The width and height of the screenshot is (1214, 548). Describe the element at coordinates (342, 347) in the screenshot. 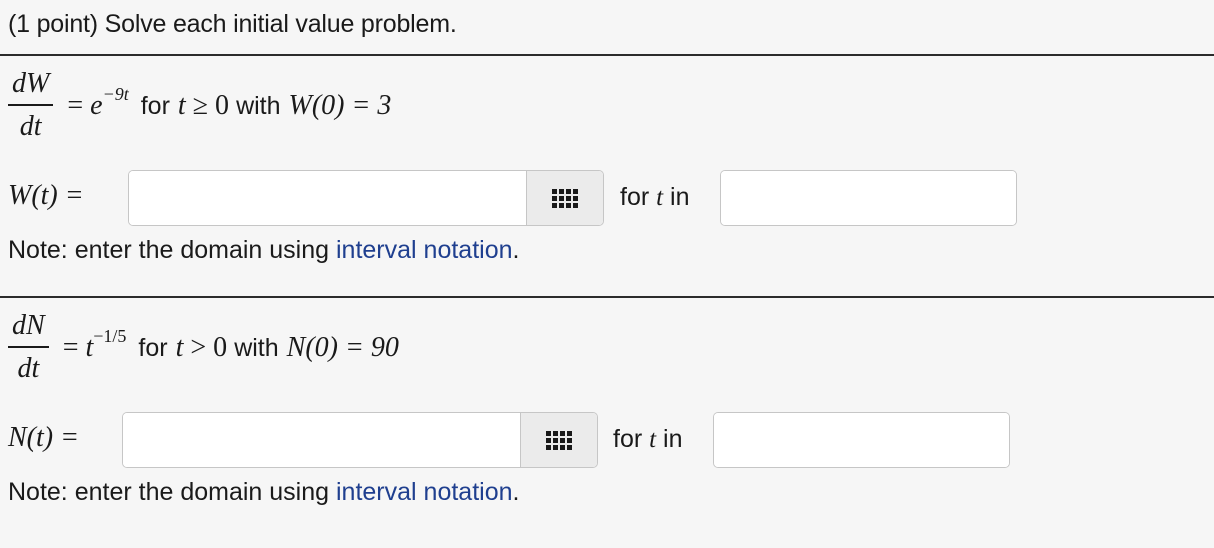

I see `initial-condition: N(0) = 90` at that location.